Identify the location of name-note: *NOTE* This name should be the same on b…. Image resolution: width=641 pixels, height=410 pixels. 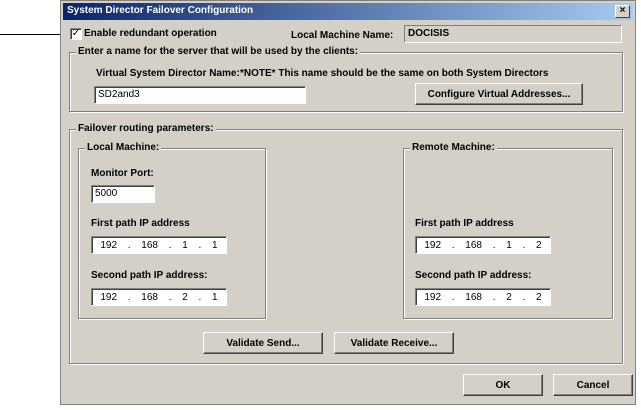
(394, 73).